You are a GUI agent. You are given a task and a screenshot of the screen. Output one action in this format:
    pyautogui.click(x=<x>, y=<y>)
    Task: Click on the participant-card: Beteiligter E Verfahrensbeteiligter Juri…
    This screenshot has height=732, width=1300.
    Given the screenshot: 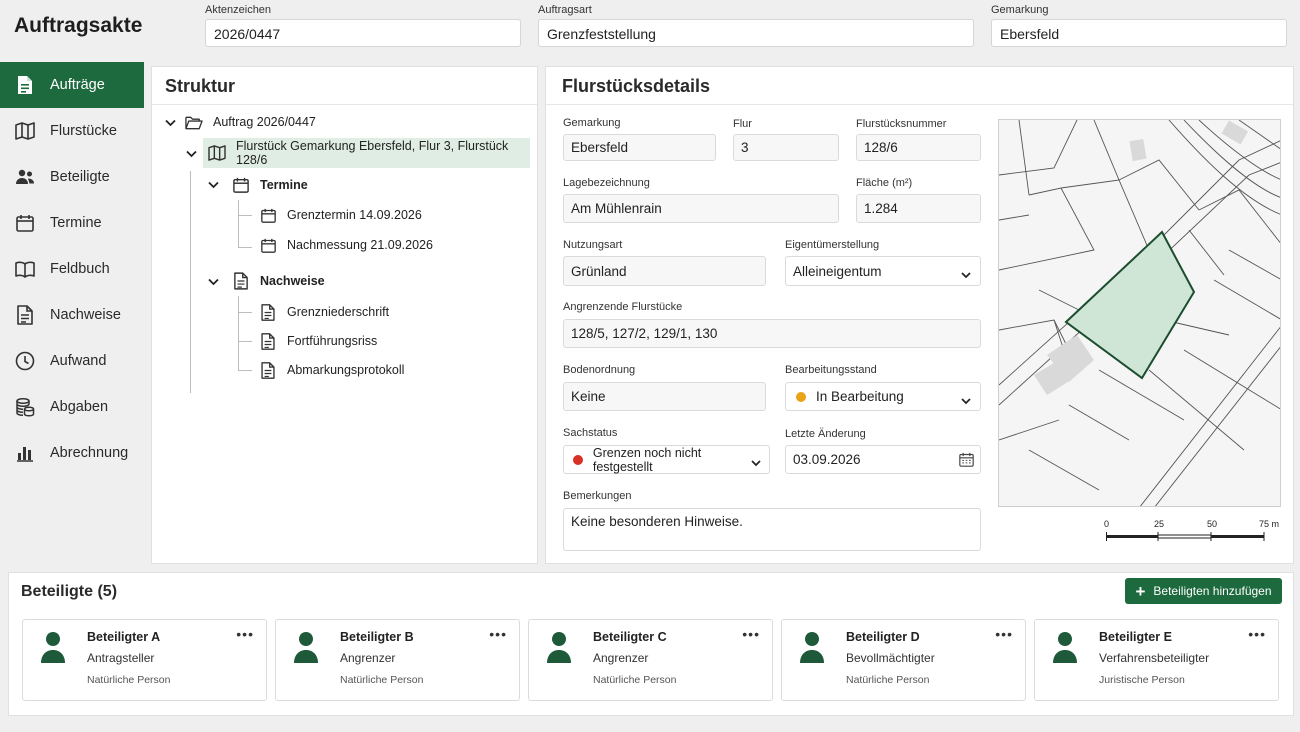 What is the action you would take?
    pyautogui.click(x=1156, y=660)
    